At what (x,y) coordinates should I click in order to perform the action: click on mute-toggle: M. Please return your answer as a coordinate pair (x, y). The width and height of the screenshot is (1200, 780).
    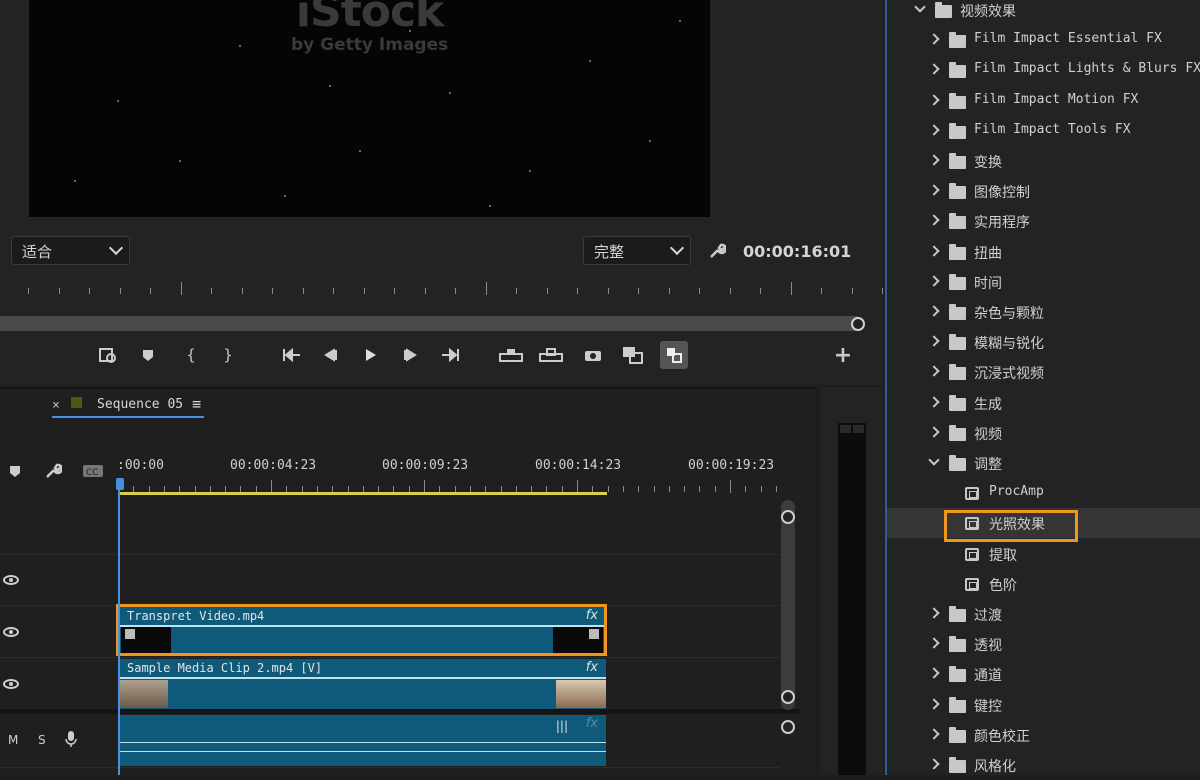
    Looking at the image, I should click on (13, 740).